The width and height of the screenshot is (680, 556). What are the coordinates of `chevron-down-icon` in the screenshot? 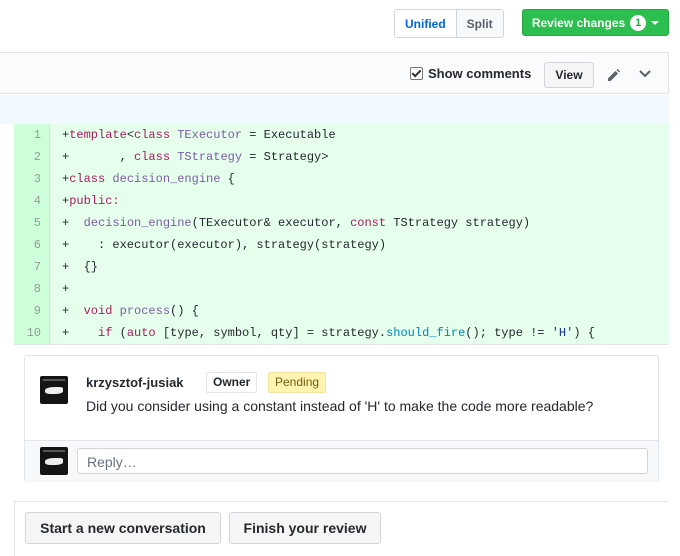 It's located at (645, 74).